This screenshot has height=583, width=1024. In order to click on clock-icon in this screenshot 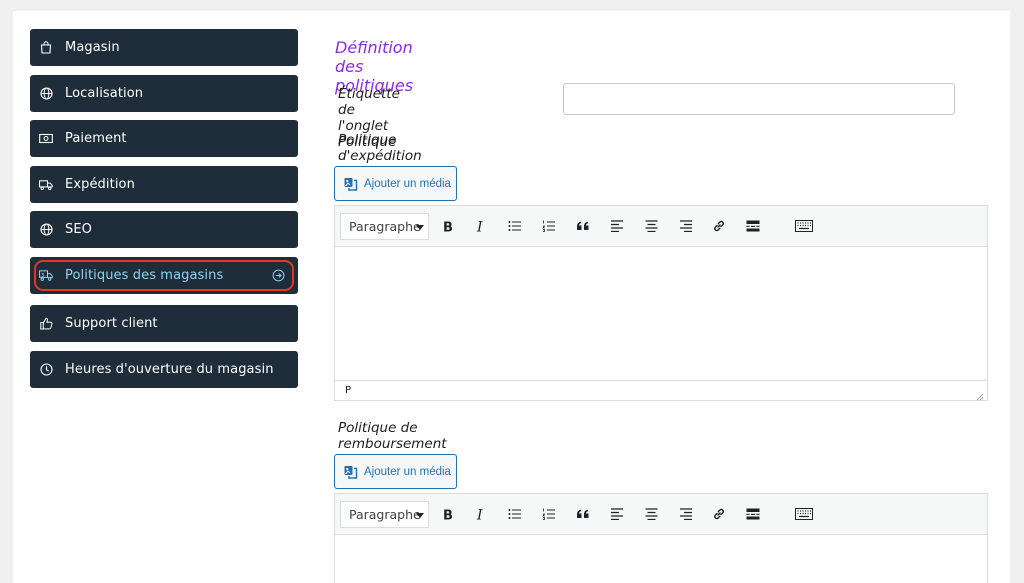, I will do `click(46, 370)`.